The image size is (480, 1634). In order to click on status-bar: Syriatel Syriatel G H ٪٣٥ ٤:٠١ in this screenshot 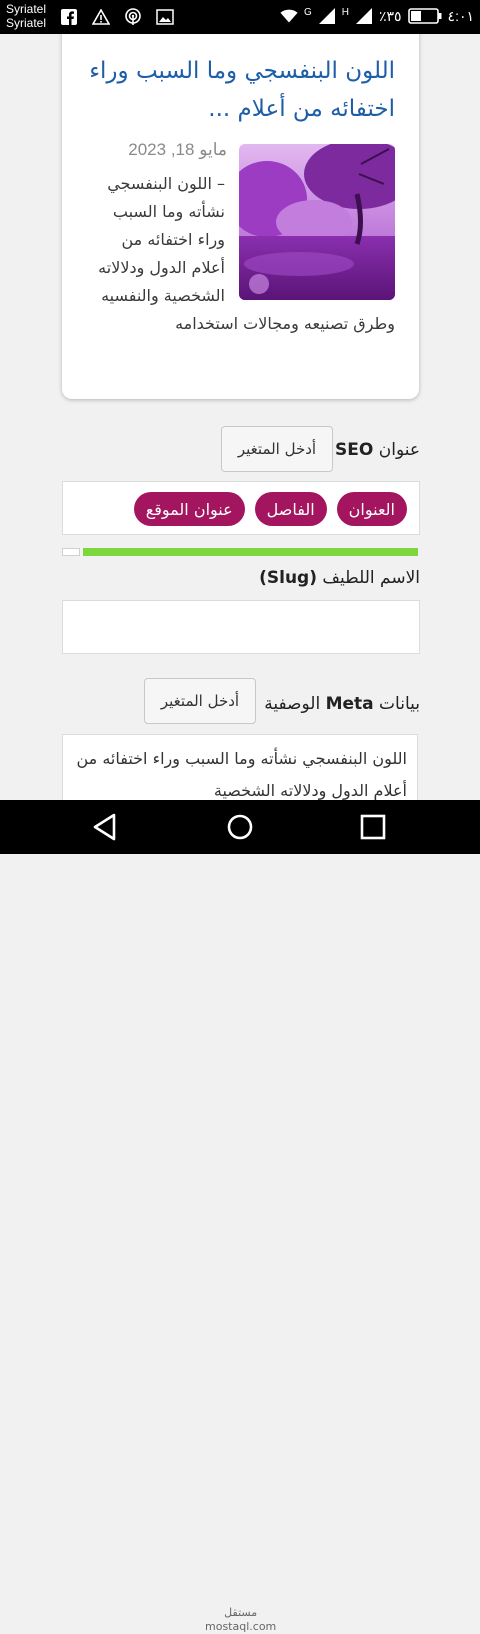, I will do `click(240, 17)`.